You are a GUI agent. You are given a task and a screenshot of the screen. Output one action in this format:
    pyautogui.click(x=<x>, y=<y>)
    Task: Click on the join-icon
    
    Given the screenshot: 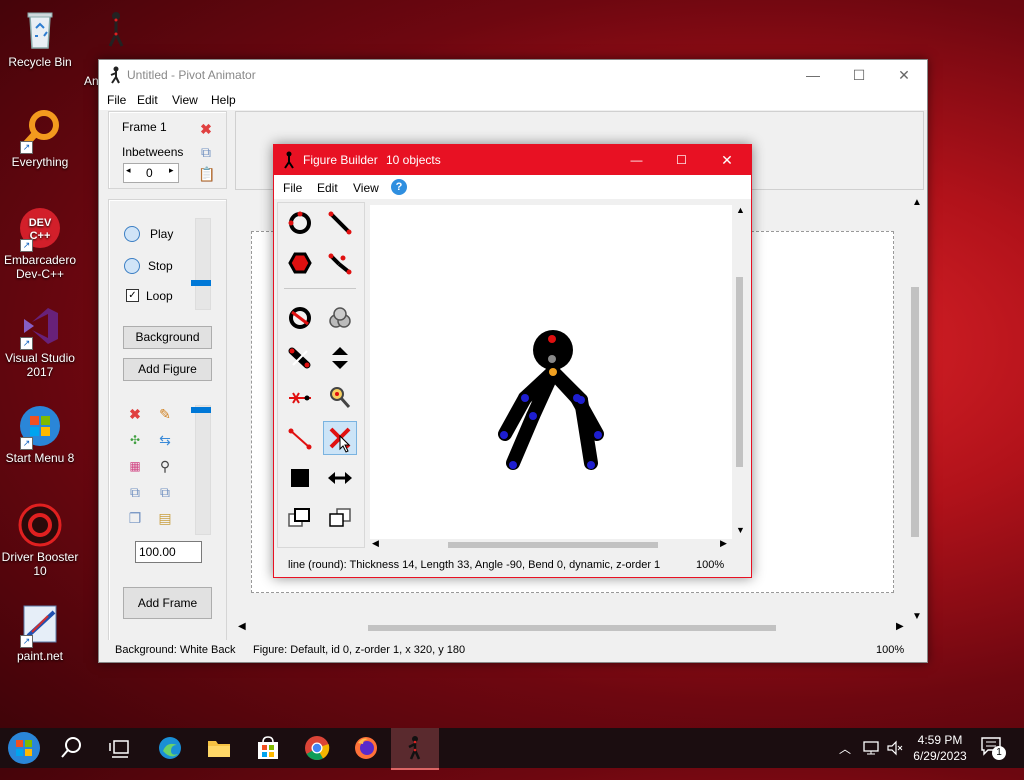 What is the action you would take?
    pyautogui.click(x=340, y=318)
    